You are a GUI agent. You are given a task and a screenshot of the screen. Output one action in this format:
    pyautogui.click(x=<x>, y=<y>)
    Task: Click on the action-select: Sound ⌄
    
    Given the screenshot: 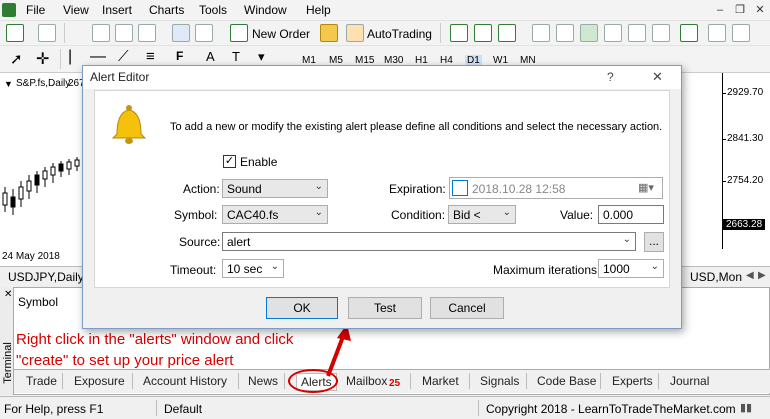 What is the action you would take?
    pyautogui.click(x=275, y=188)
    